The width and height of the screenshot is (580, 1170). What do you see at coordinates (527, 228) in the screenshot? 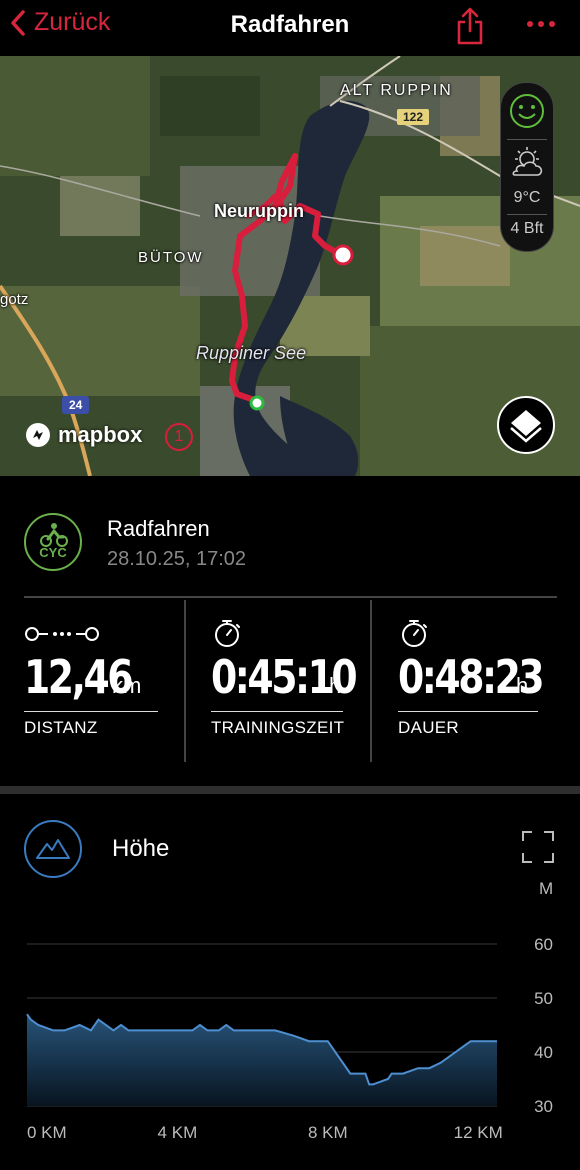
I see `wind-strength: 4 Bft` at bounding box center [527, 228].